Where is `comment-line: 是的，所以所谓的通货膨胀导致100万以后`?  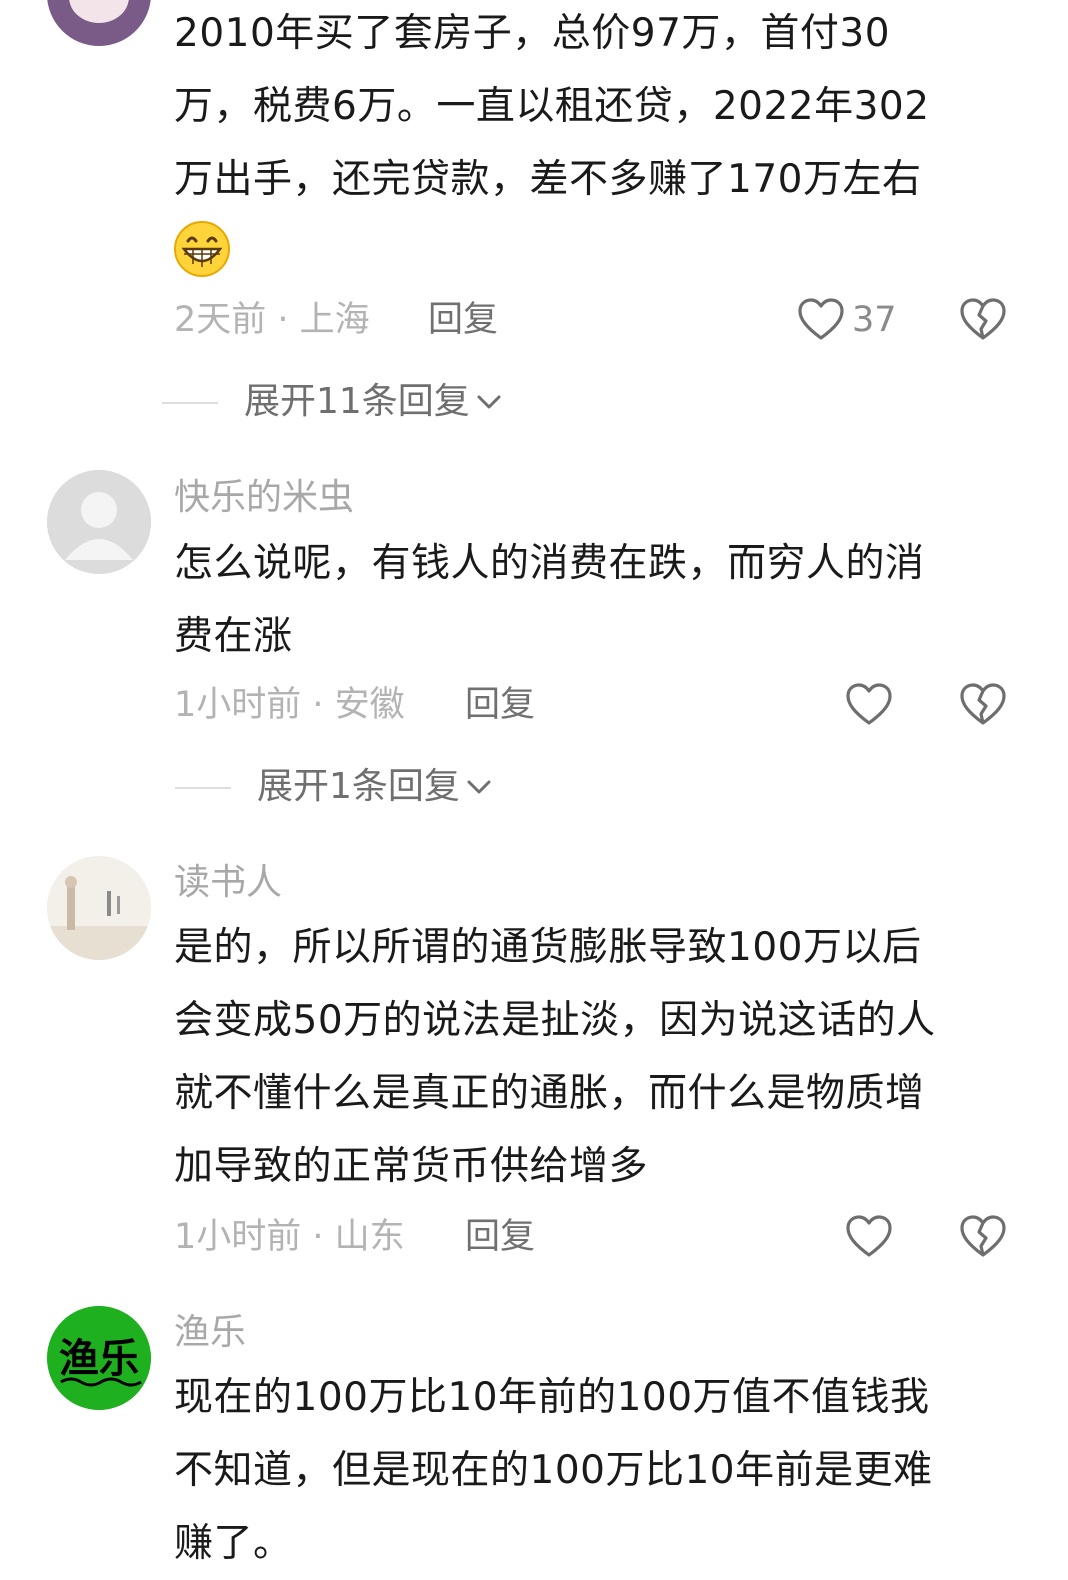 comment-line: 是的，所以所谓的通货膨胀导致100万以后 is located at coordinates (548, 947).